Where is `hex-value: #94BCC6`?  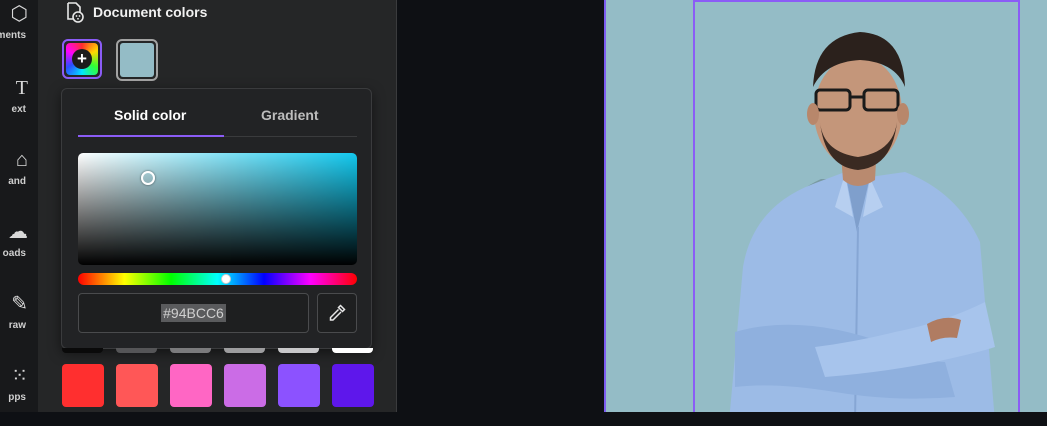
hex-value: #94BCC6 is located at coordinates (193, 313).